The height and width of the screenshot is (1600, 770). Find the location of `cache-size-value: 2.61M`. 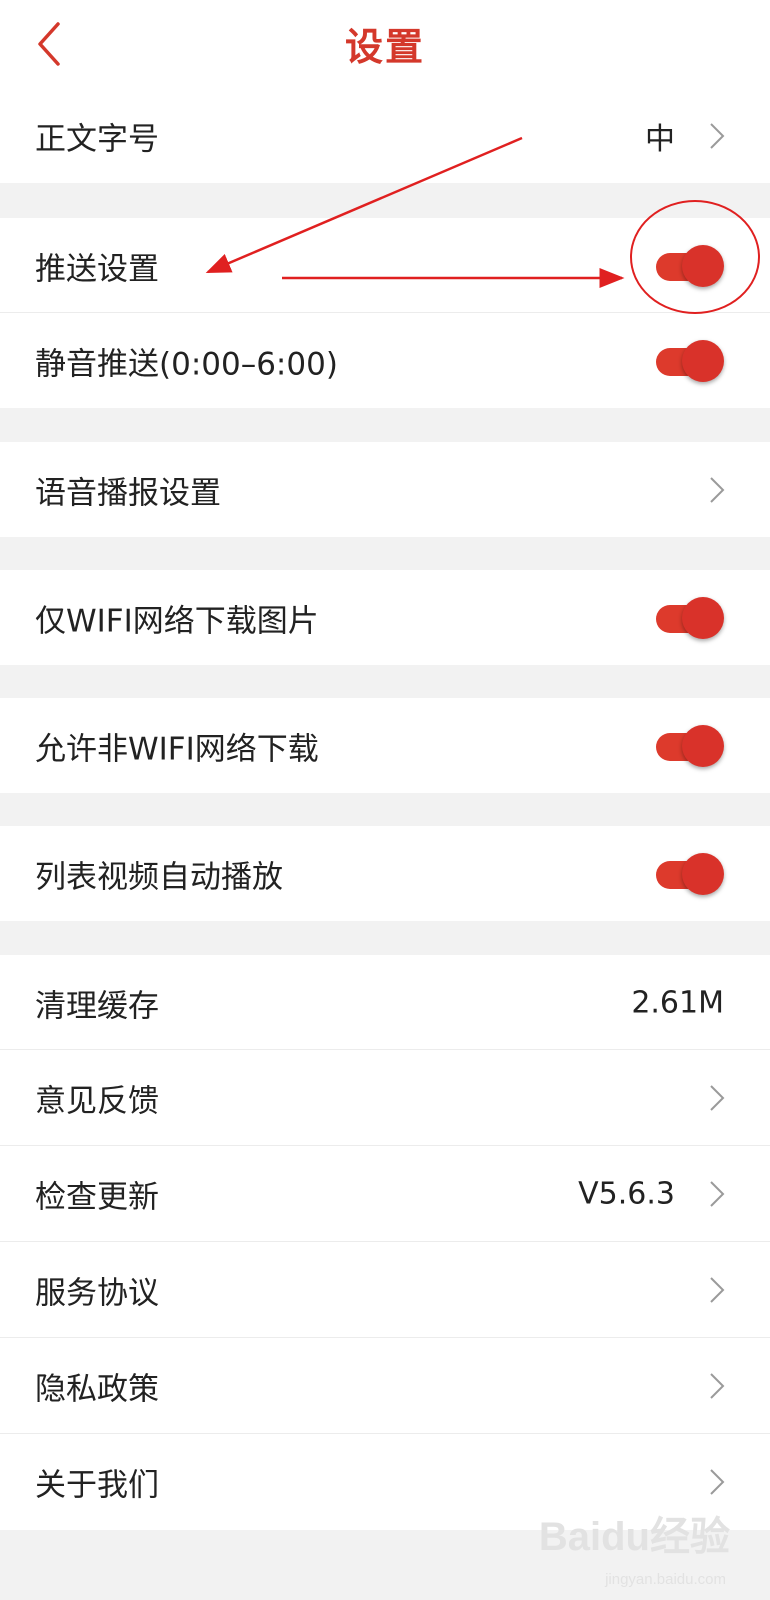

cache-size-value: 2.61M is located at coordinates (677, 1002).